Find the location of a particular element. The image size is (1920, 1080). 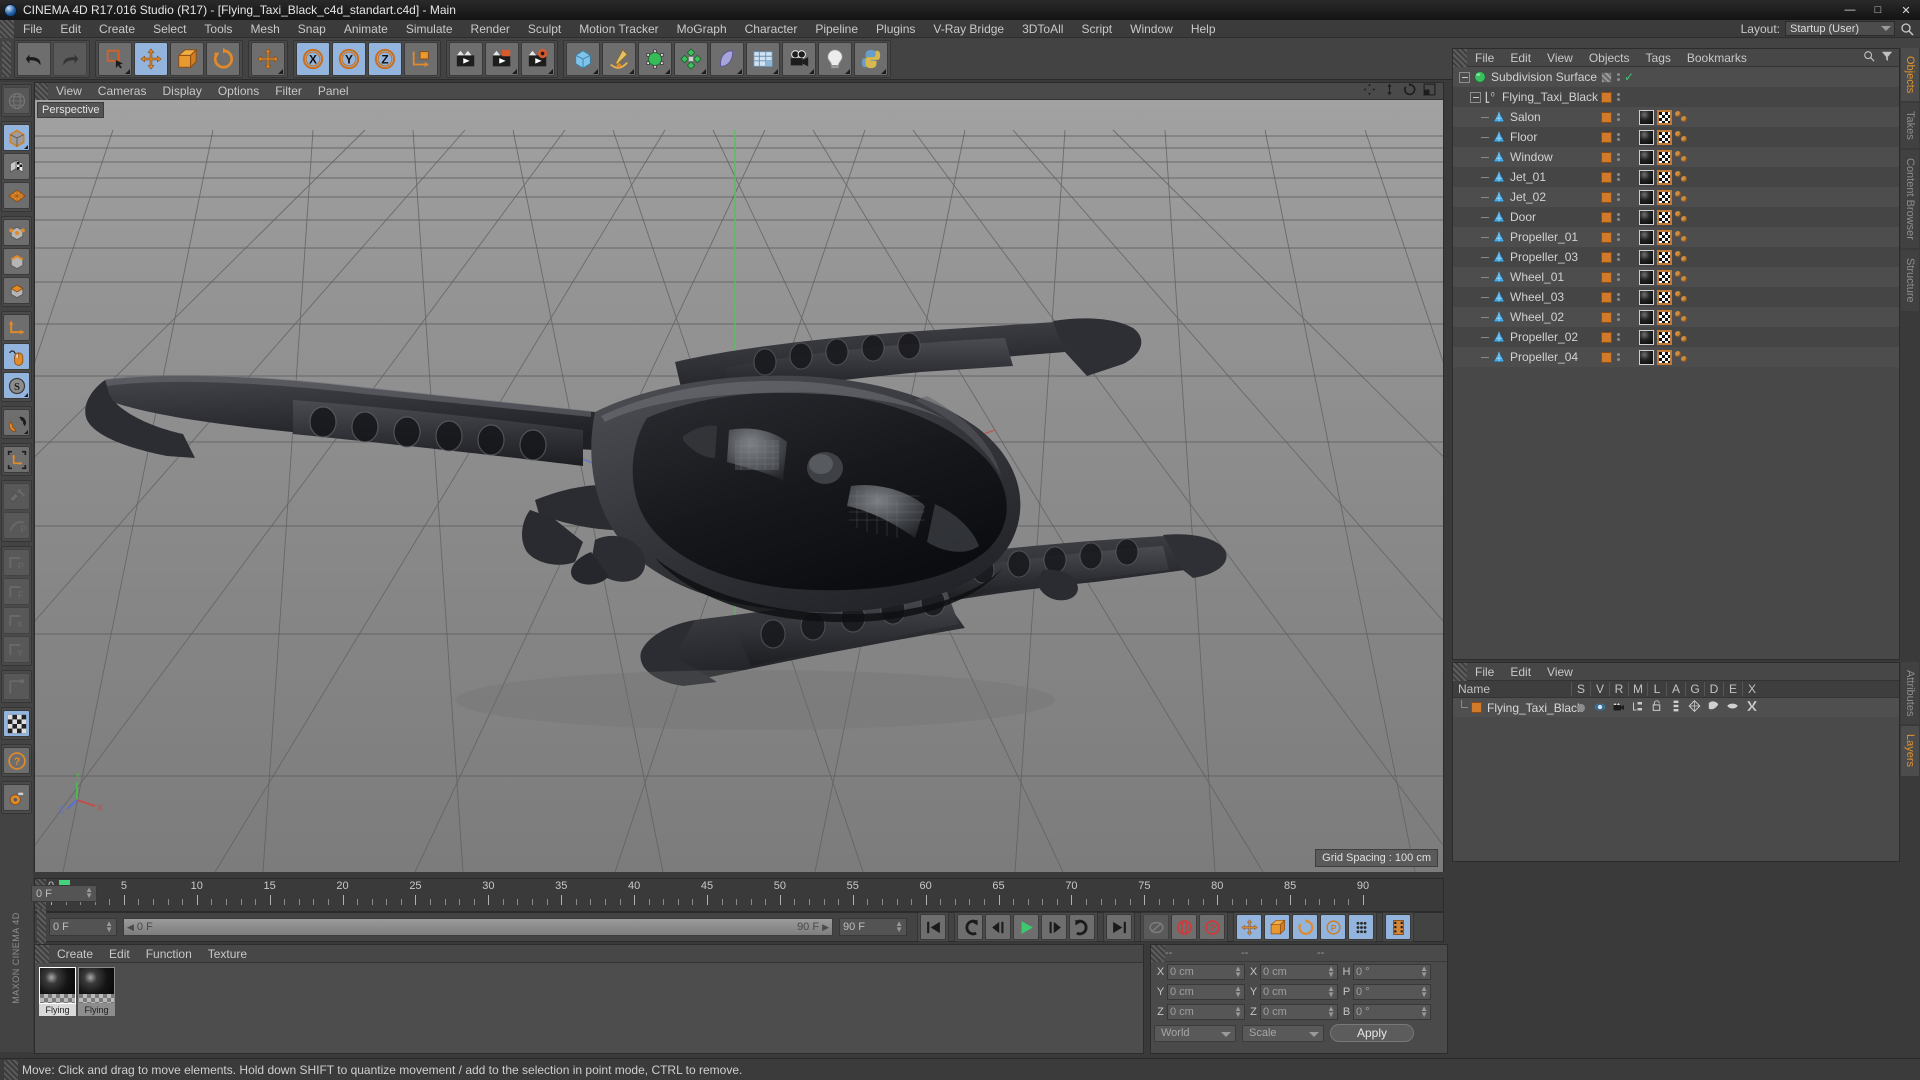

object-row: Door is located at coordinates (1676, 217).